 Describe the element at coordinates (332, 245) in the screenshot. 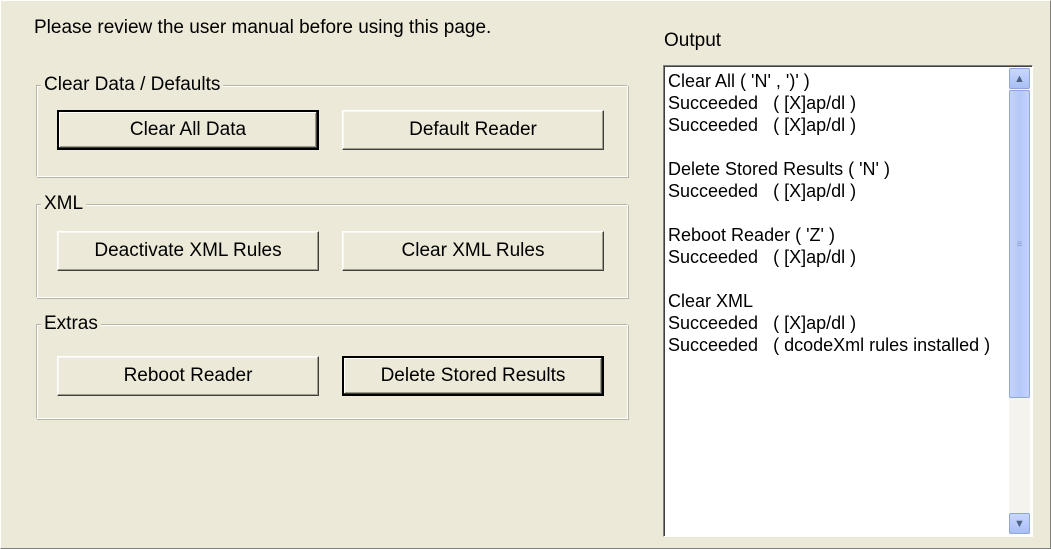

I see `xml-group: XML Deactivate XML Rules Clear XML Rules` at that location.